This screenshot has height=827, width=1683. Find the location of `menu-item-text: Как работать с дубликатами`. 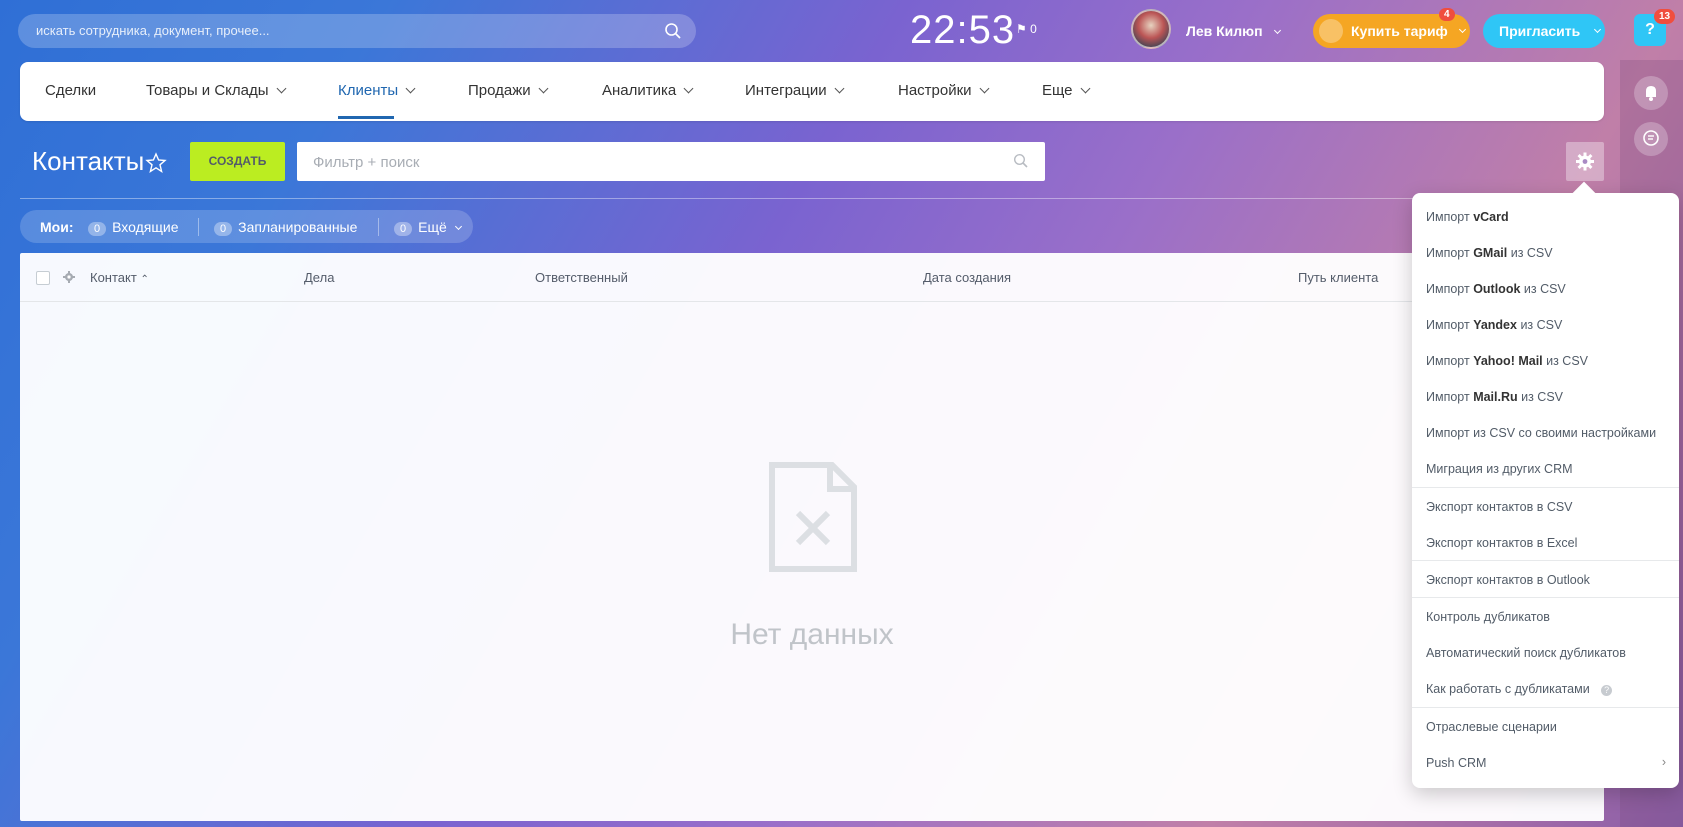

menu-item-text: Как работать с дубликатами is located at coordinates (1508, 689).